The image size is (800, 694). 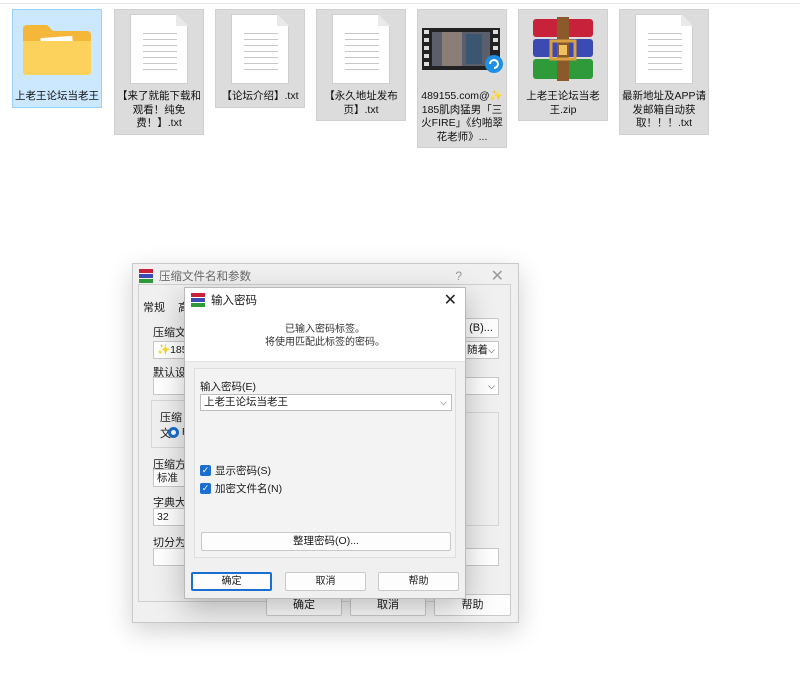 I want to click on message-line-1: 已输入密码标签。, so click(x=325, y=329).